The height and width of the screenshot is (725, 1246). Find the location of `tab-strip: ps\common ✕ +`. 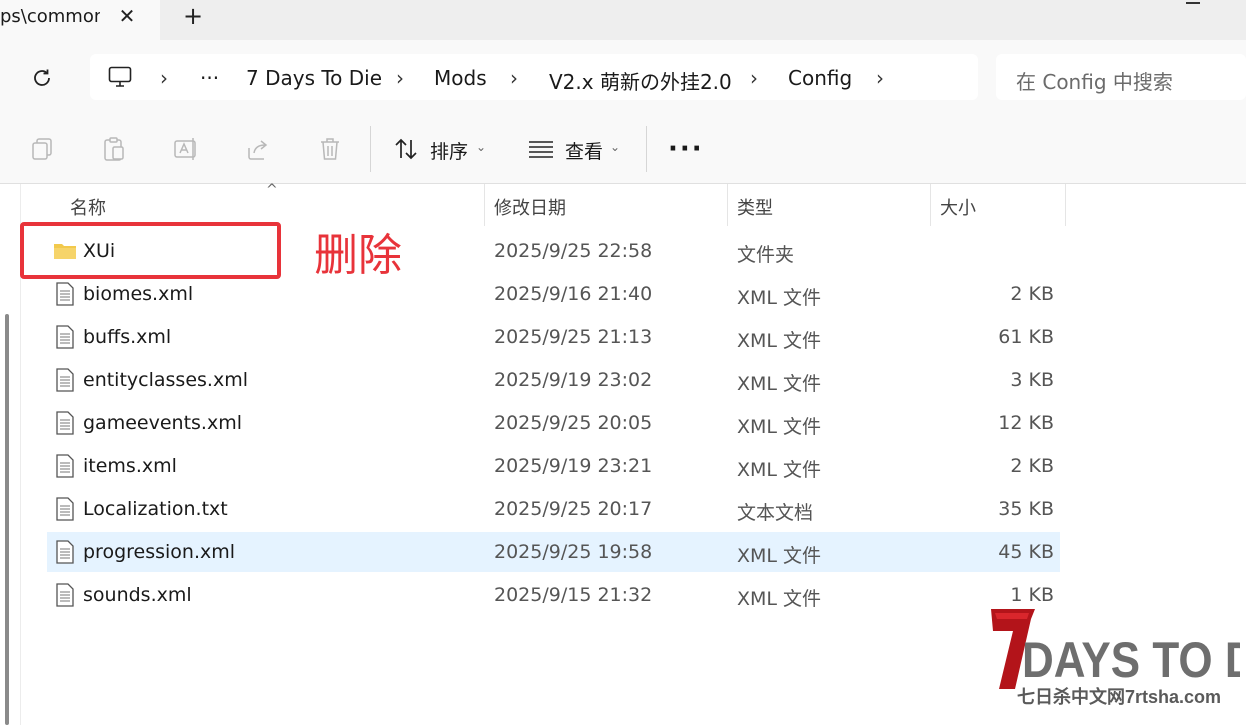

tab-strip: ps\common ✕ + is located at coordinates (623, 20).